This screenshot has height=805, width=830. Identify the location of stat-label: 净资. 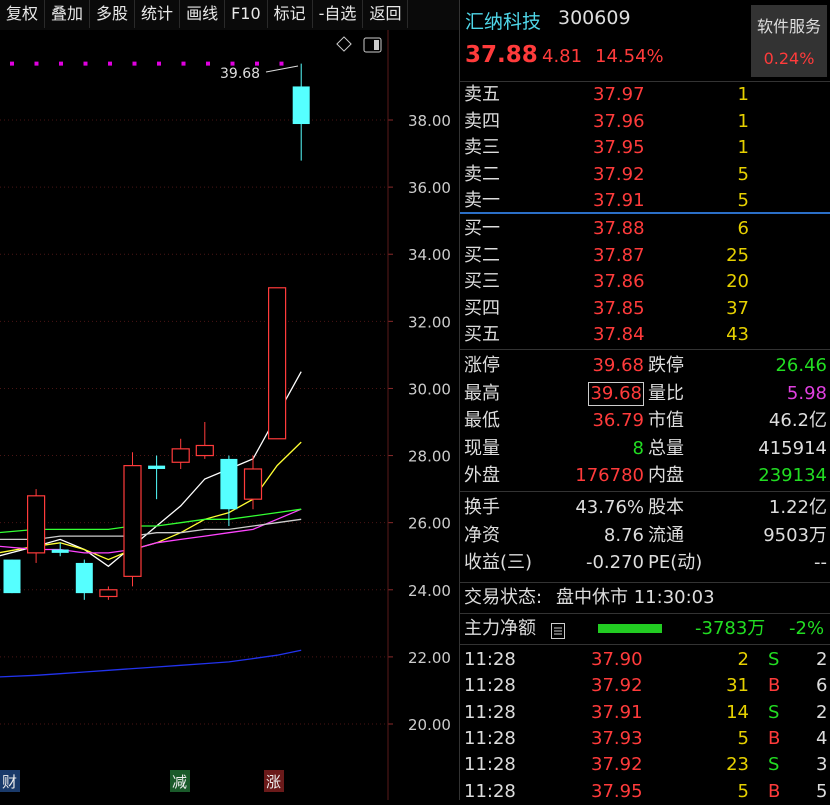
(482, 535).